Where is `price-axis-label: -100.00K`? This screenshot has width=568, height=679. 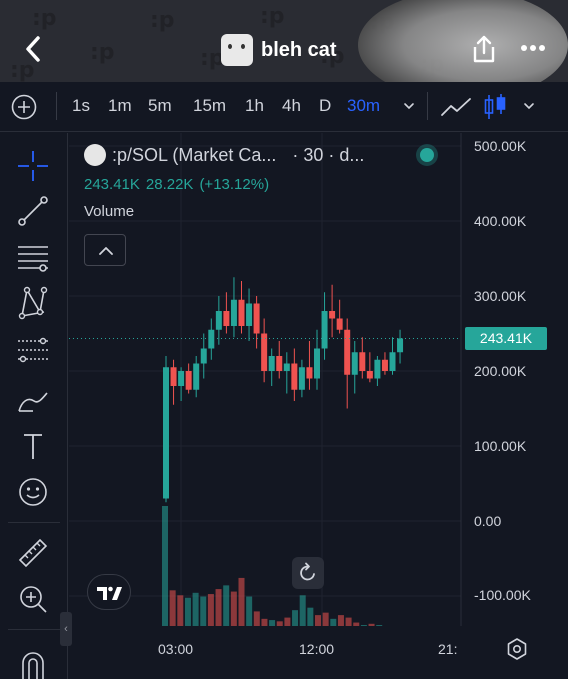 price-axis-label: -100.00K is located at coordinates (502, 595).